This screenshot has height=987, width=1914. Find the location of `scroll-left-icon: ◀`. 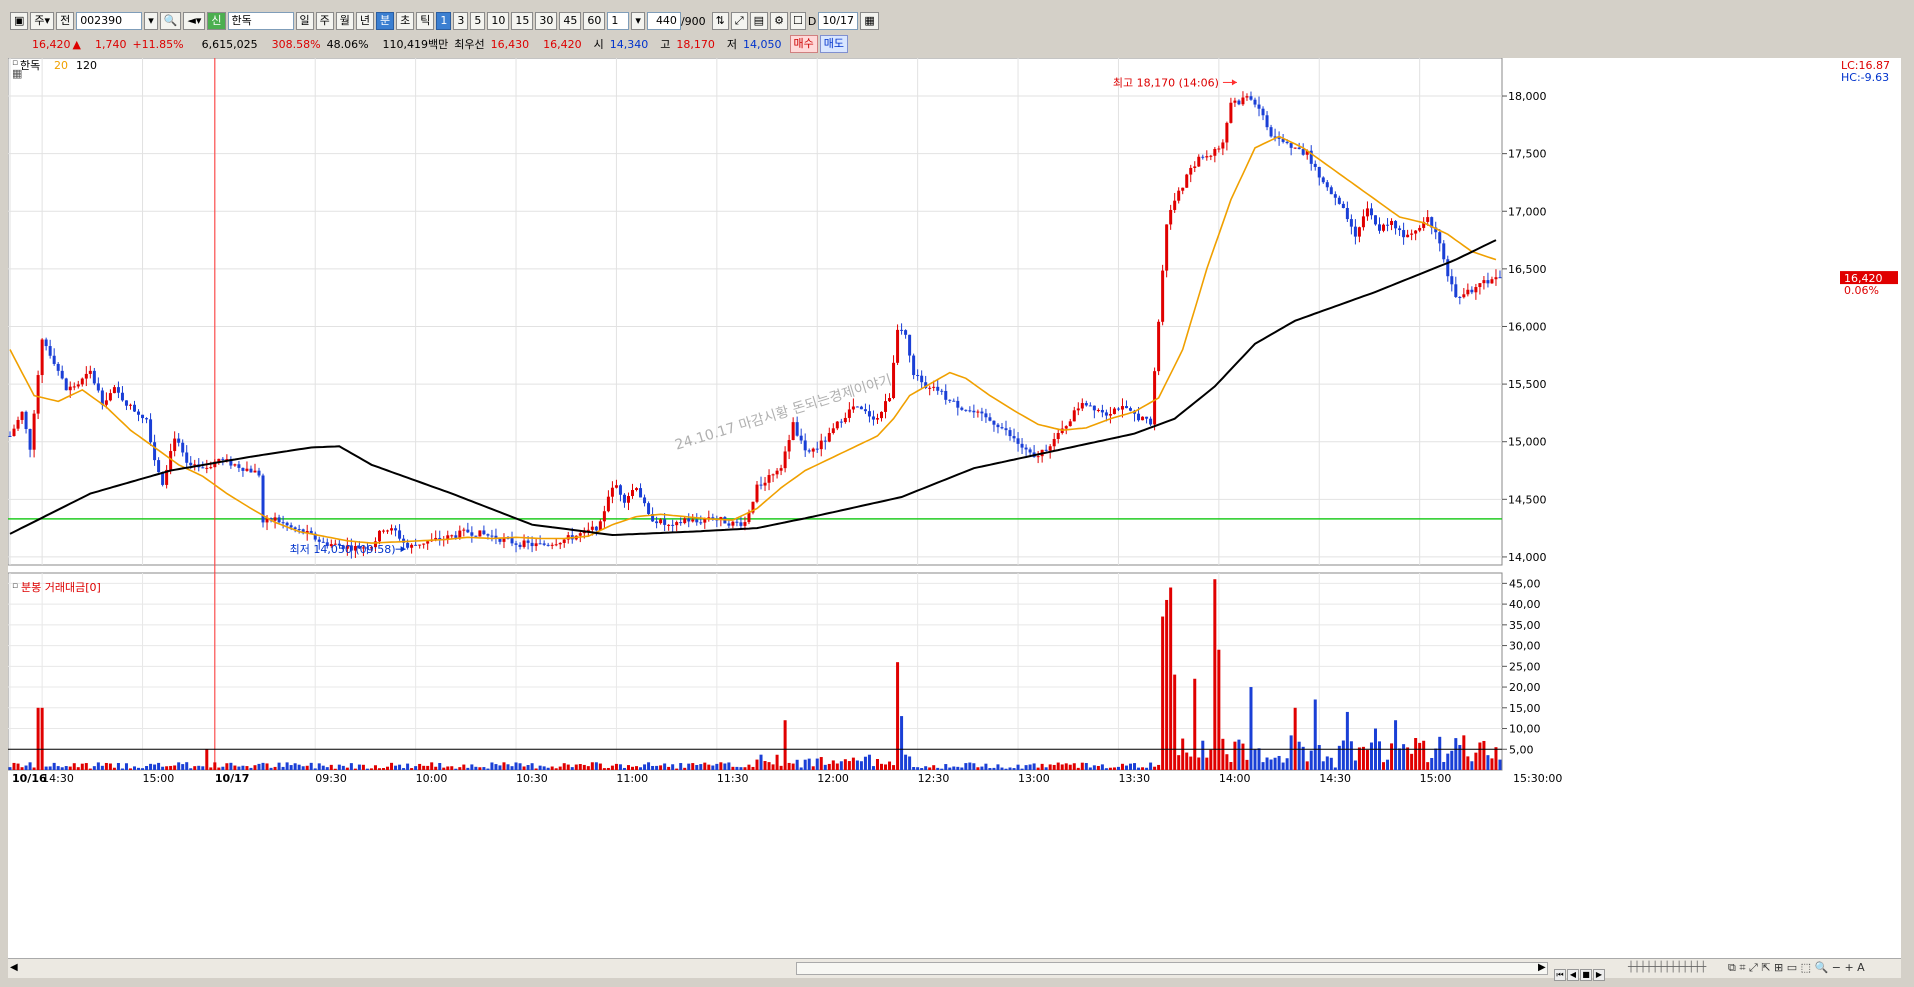

scroll-left-icon: ◀ is located at coordinates (14, 967).